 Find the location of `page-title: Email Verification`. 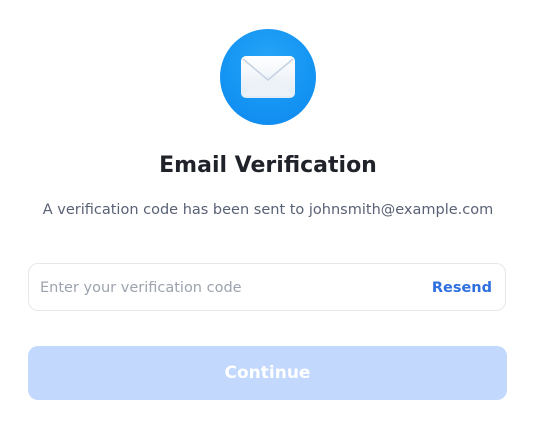

page-title: Email Verification is located at coordinates (268, 165).